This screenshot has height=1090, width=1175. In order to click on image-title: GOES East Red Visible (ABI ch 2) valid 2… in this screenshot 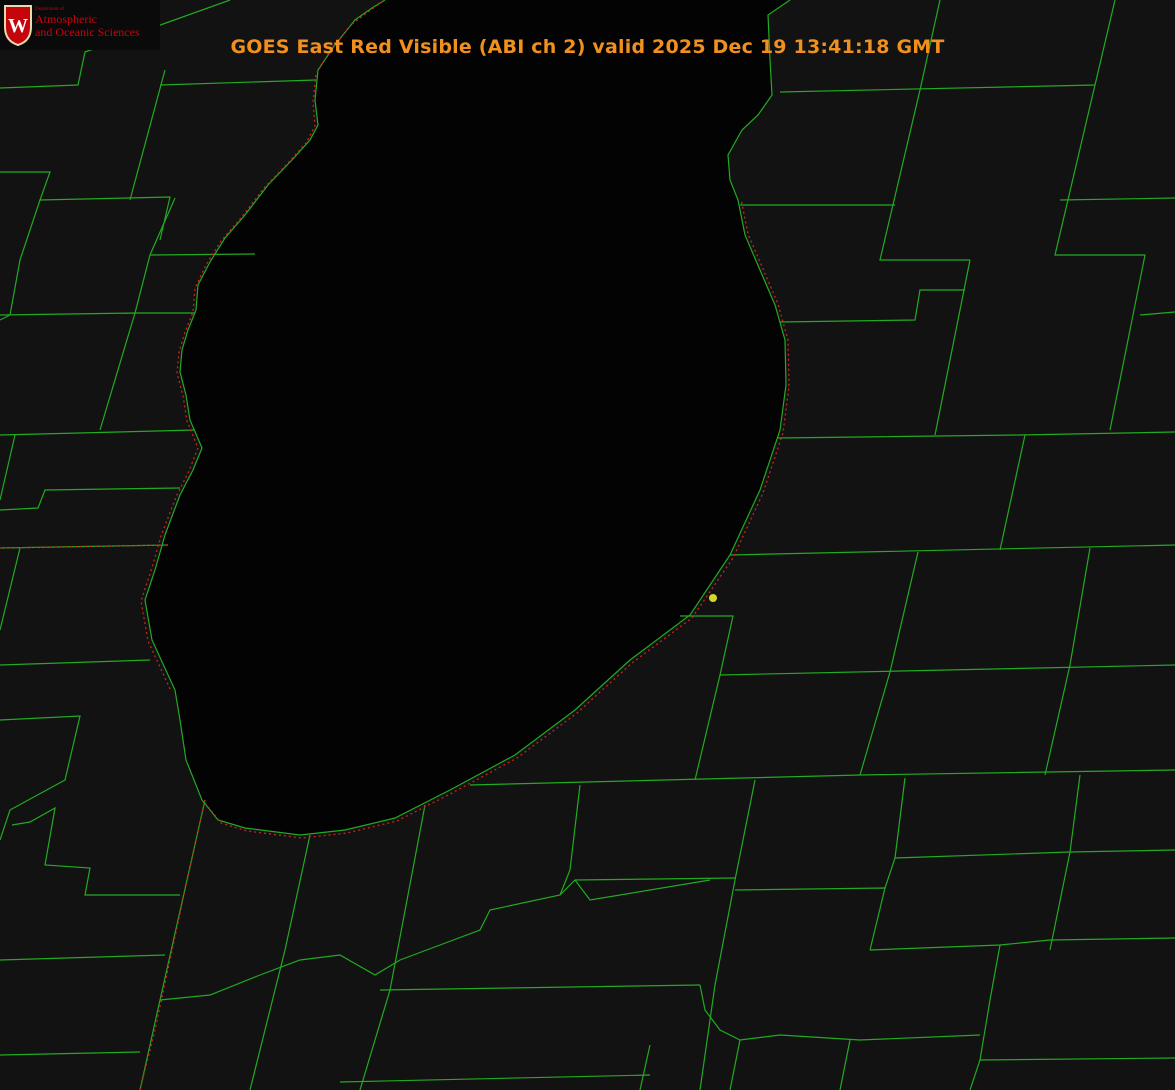, I will do `click(587, 47)`.